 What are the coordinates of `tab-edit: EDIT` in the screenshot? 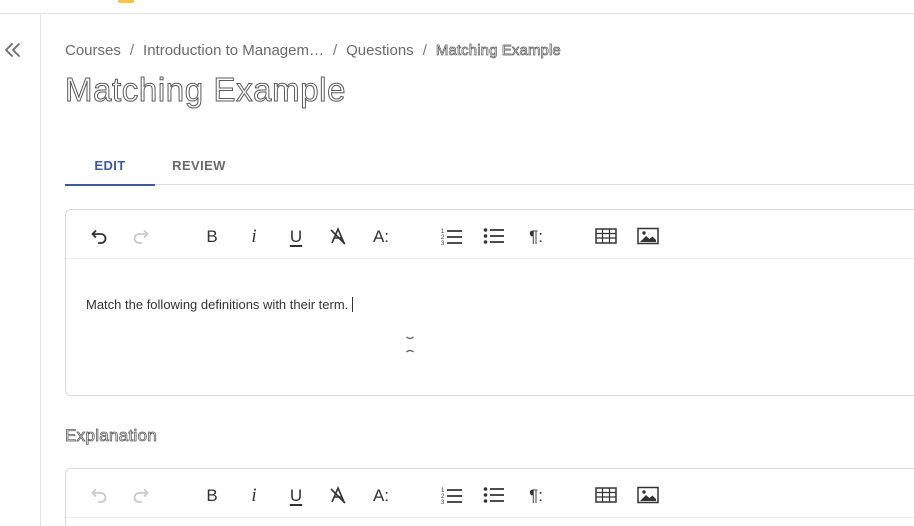 It's located at (110, 165).